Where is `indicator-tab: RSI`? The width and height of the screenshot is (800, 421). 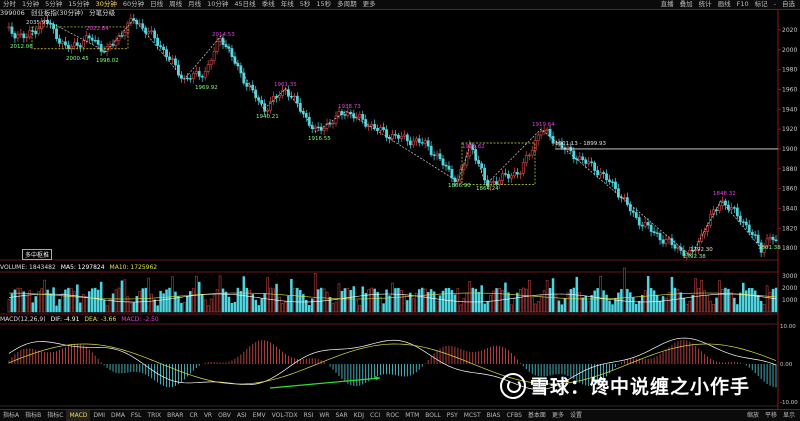
indicator-tab: RSI is located at coordinates (309, 415).